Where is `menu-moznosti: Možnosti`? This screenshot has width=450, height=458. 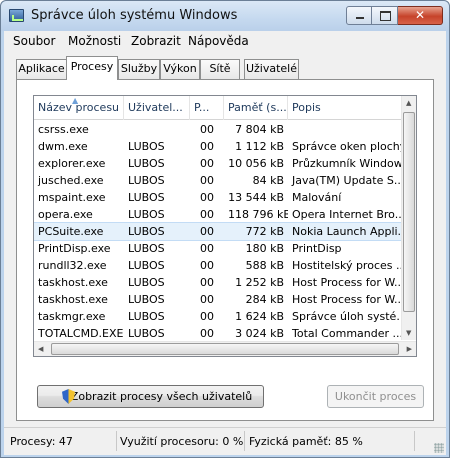 menu-moznosti: Možnosti is located at coordinates (94, 41).